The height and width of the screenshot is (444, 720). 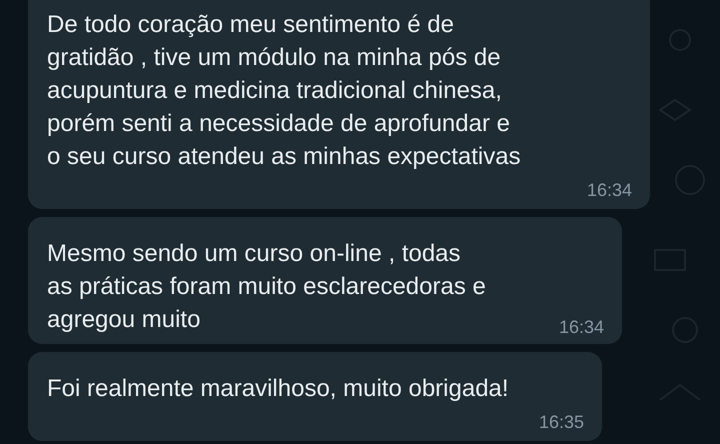 I want to click on message-time: 16:35, so click(x=561, y=422).